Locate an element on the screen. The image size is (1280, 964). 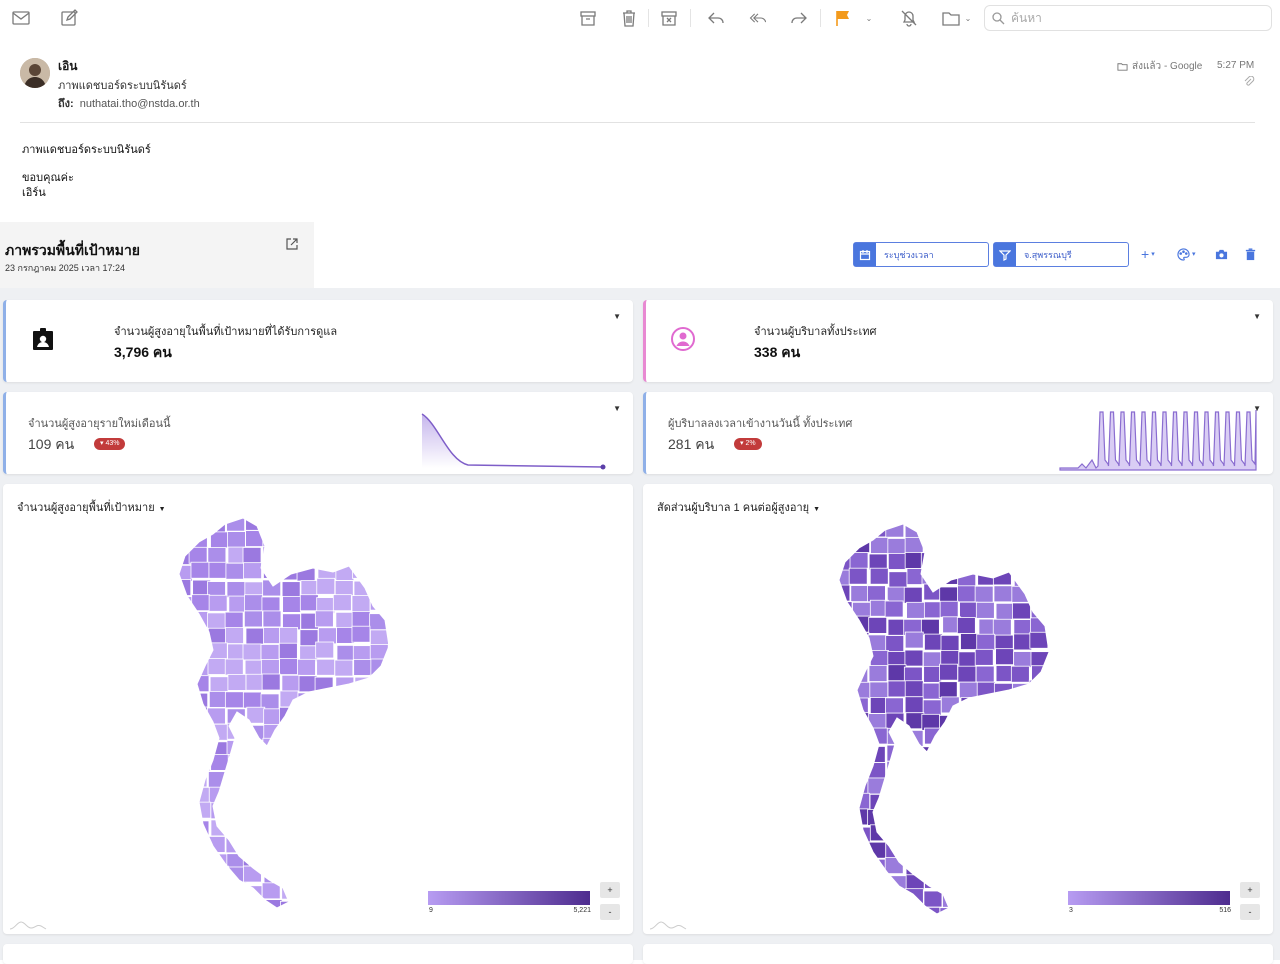
map-title: สัดส่วนผู้บริบาล 1 คนต่อผู้สูงอายุ ▼ is located at coordinates (738, 507).